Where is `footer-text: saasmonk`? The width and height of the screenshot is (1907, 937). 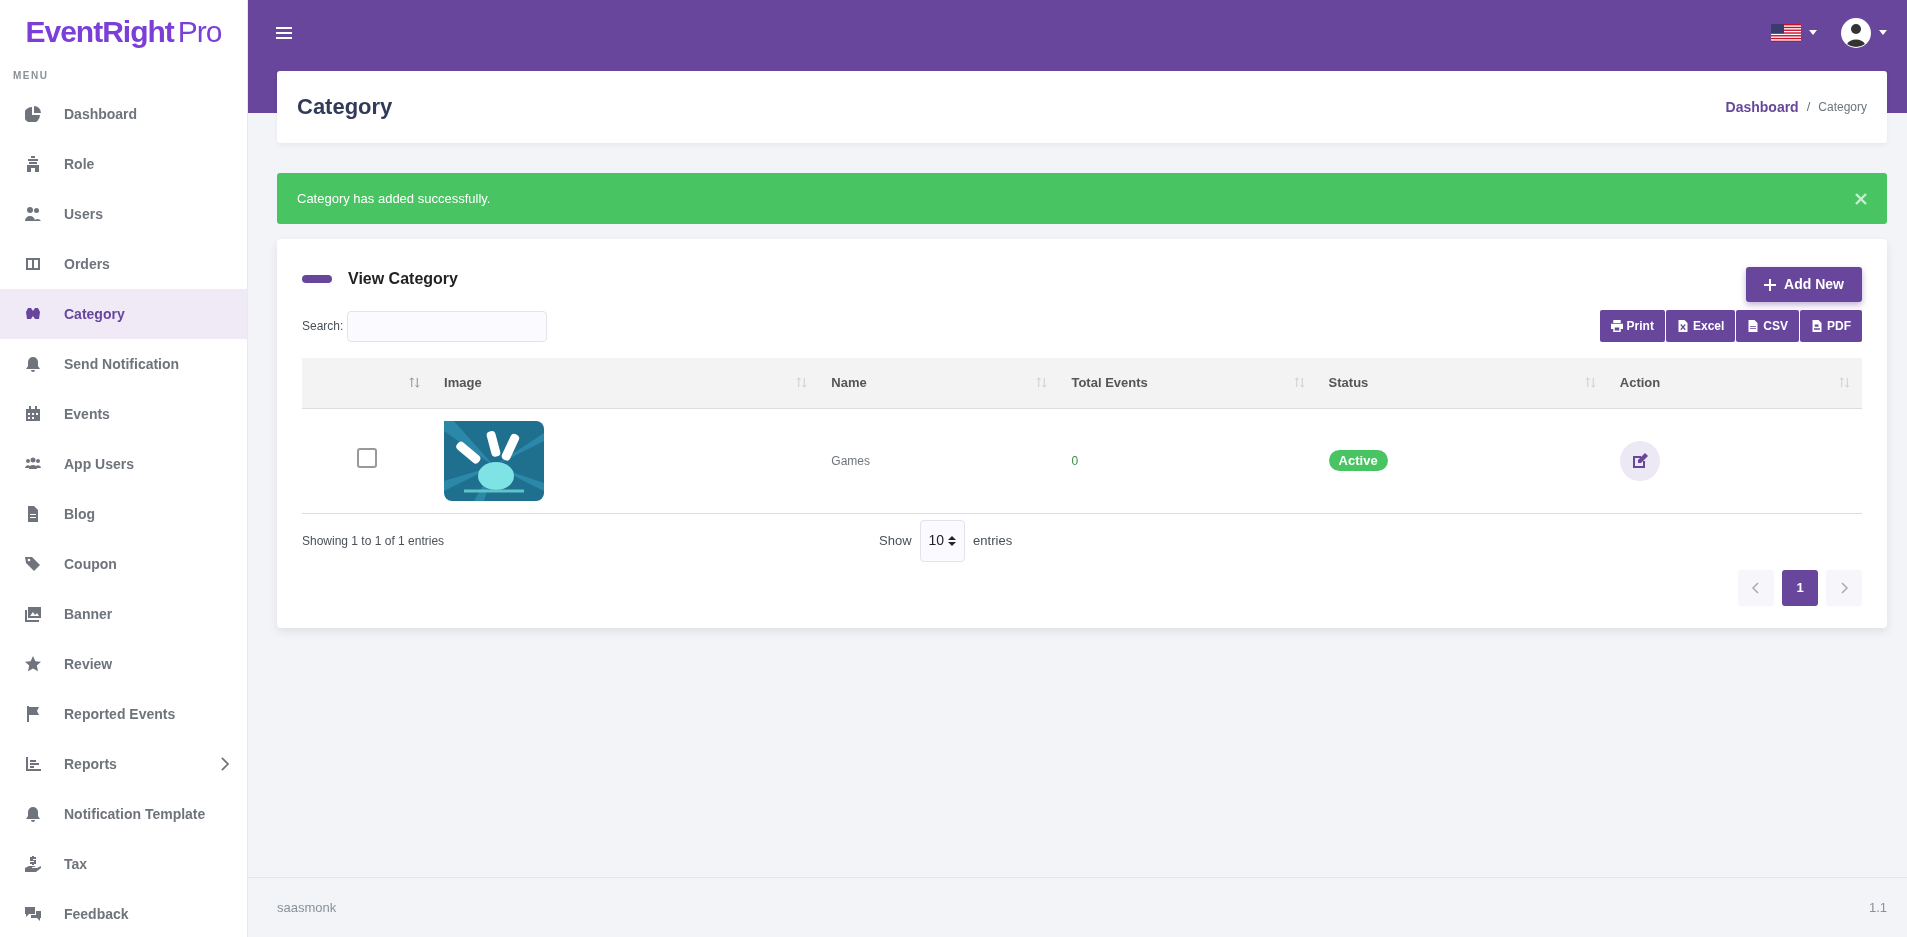
footer-text: saasmonk is located at coordinates (307, 907).